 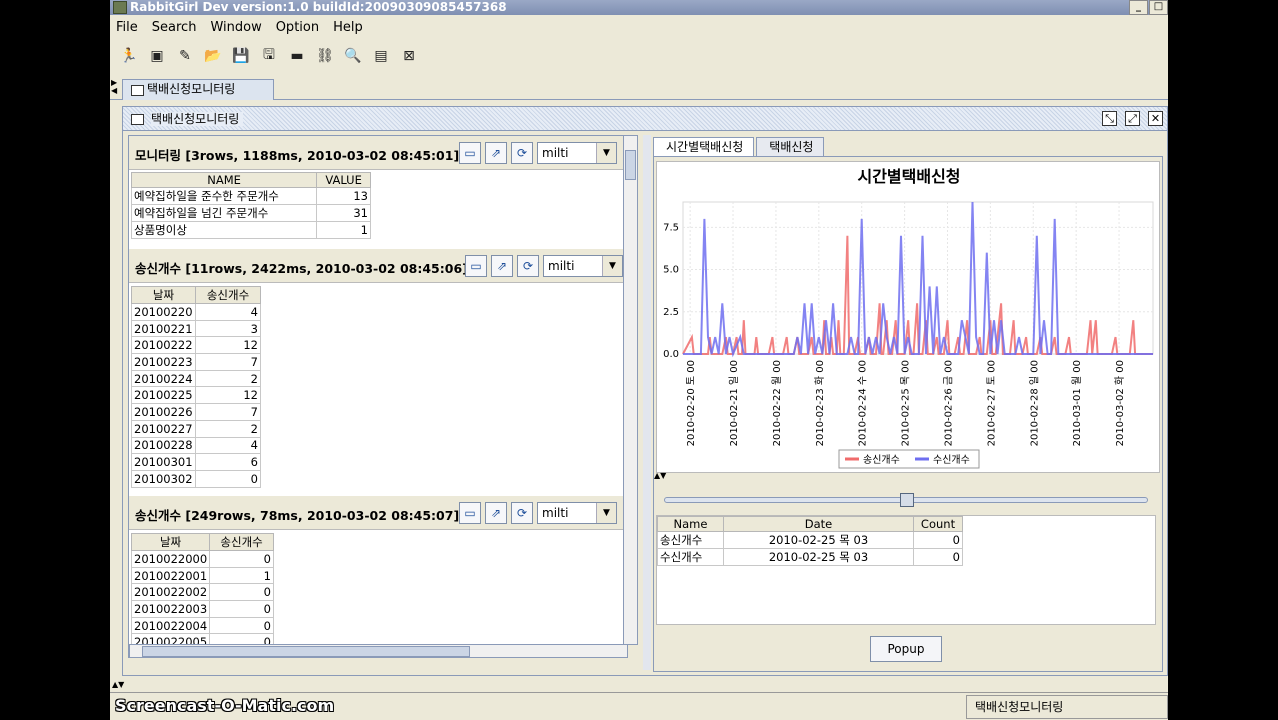 I want to click on minimize-button: _, so click(x=1138, y=7).